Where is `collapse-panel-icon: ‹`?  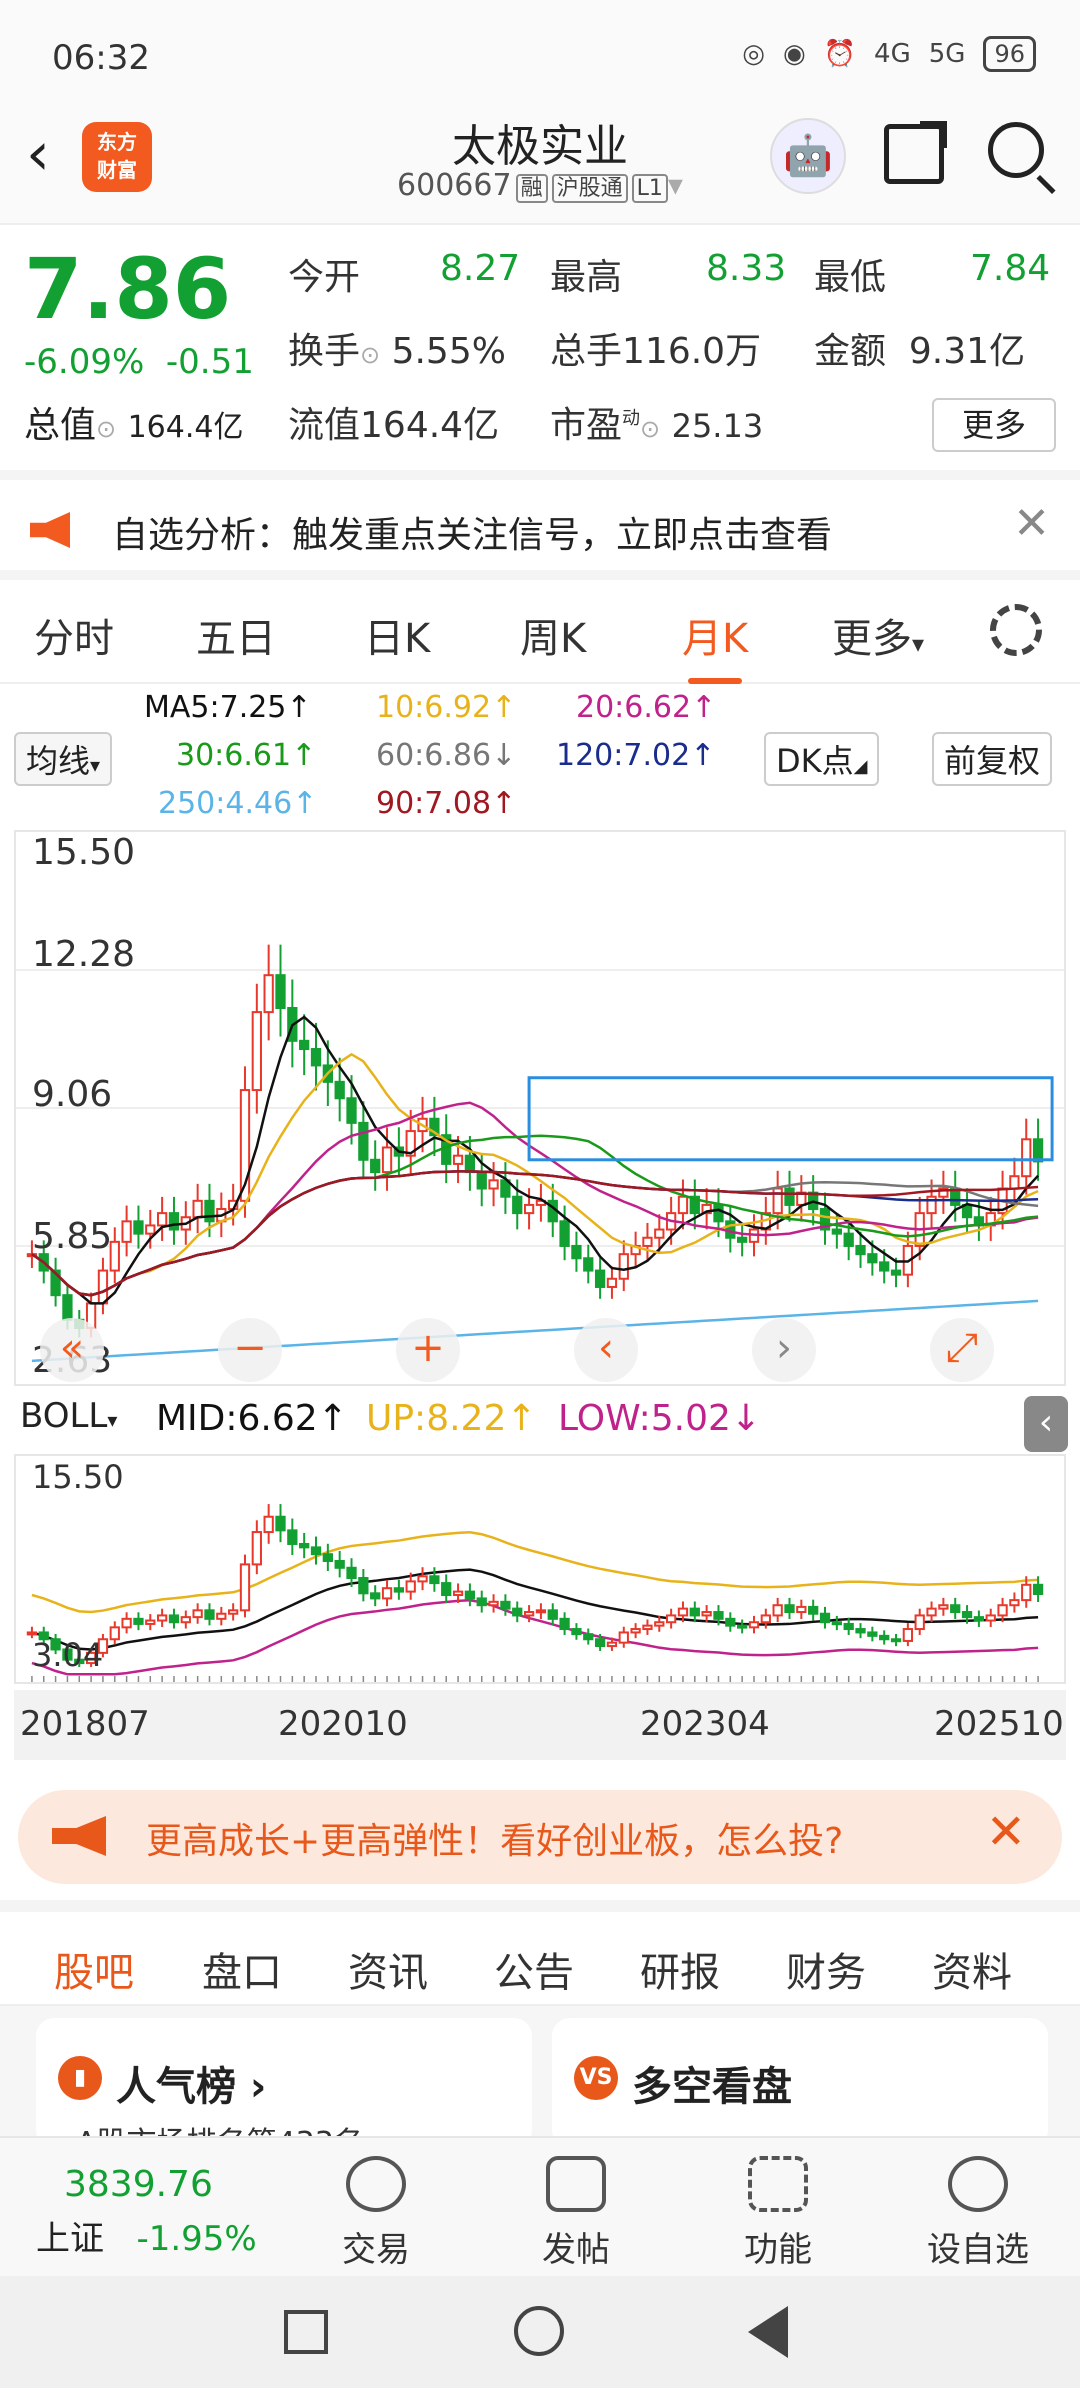 collapse-panel-icon: ‹ is located at coordinates (1046, 1424).